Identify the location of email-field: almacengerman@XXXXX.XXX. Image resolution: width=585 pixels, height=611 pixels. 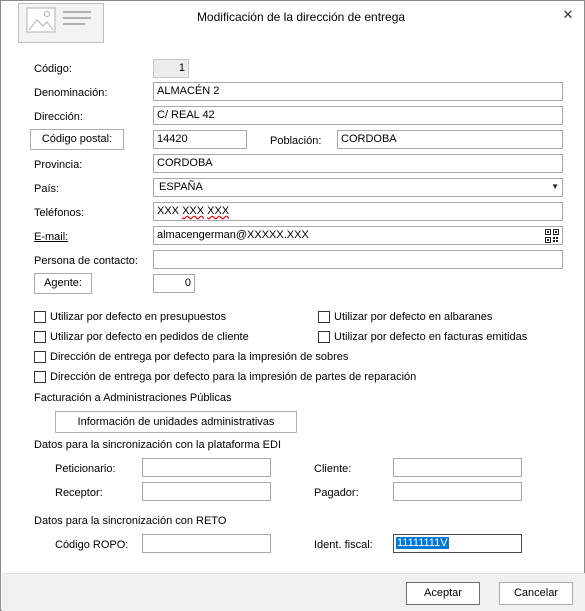
(358, 235).